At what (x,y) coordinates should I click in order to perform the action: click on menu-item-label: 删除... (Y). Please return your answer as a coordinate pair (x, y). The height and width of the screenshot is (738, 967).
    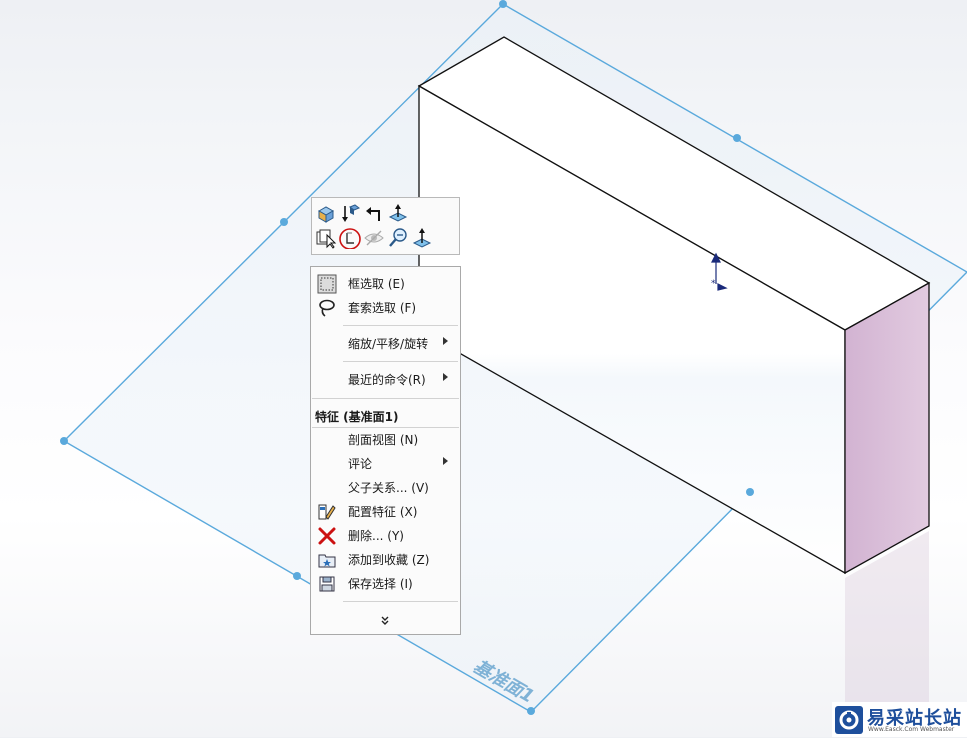
    Looking at the image, I should click on (376, 536).